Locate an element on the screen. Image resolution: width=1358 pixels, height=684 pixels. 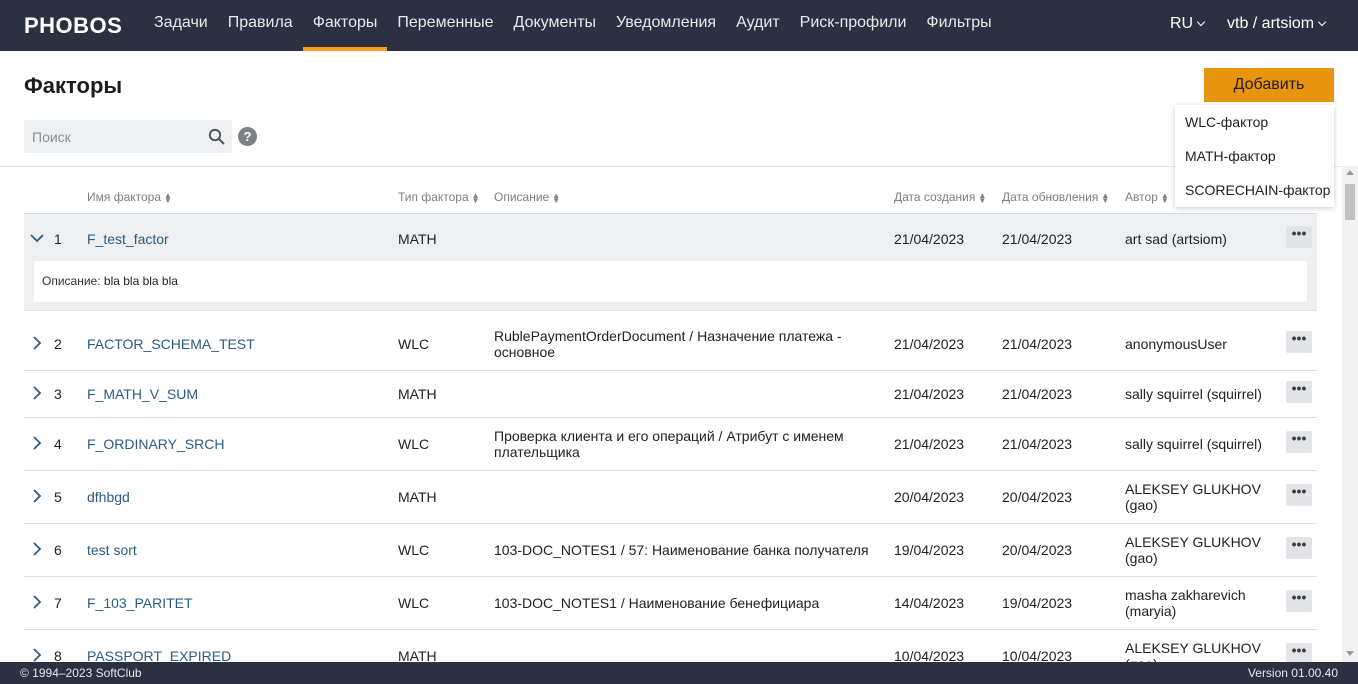
author: masha zakharevich (maryia) is located at coordinates (1185, 603).